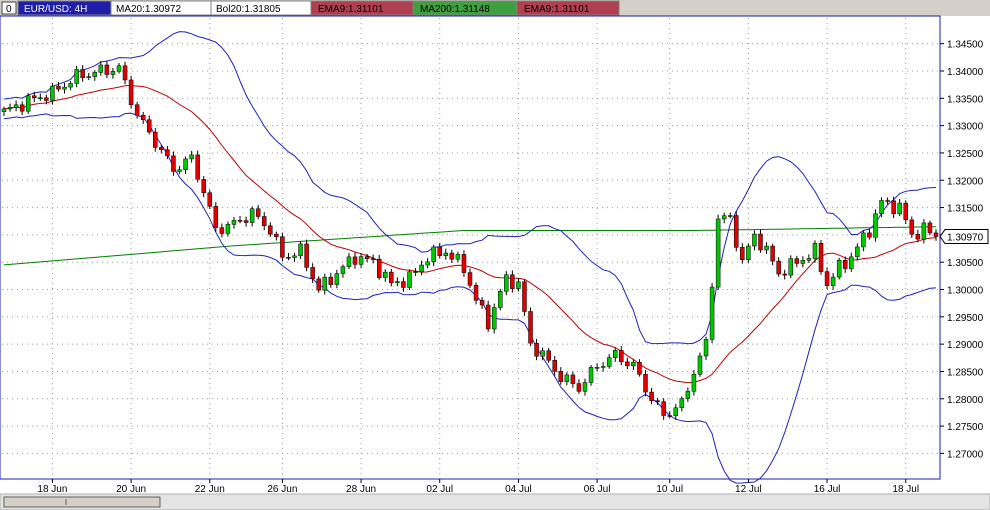 This screenshot has height=510, width=990. Describe the element at coordinates (965, 181) in the screenshot. I see `y-tick-label: 1.32000` at that location.